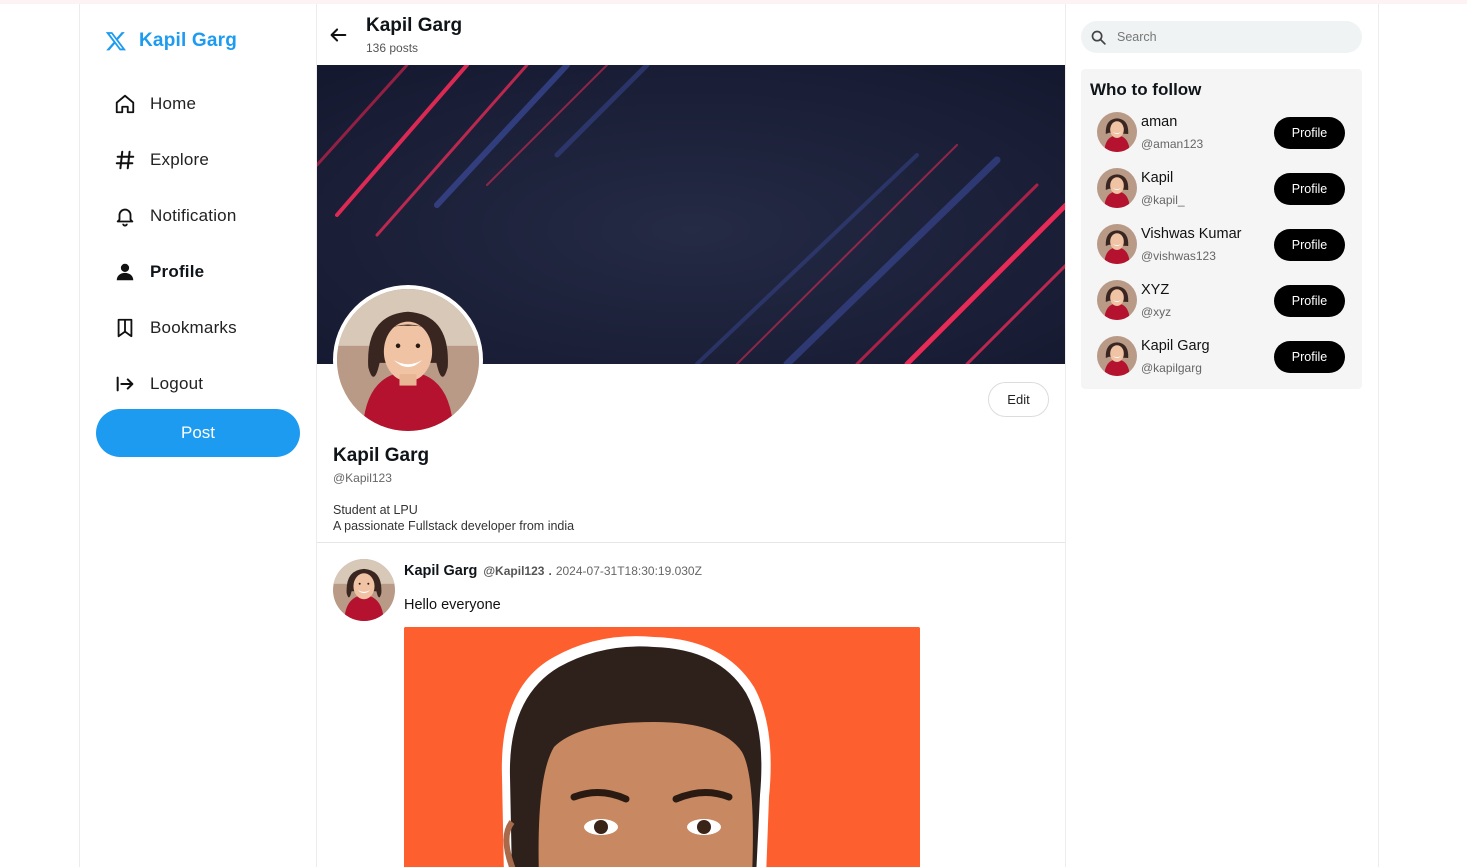 The width and height of the screenshot is (1467, 867). What do you see at coordinates (440, 571) in the screenshot?
I see `tweet-author: Kapil Garg` at bounding box center [440, 571].